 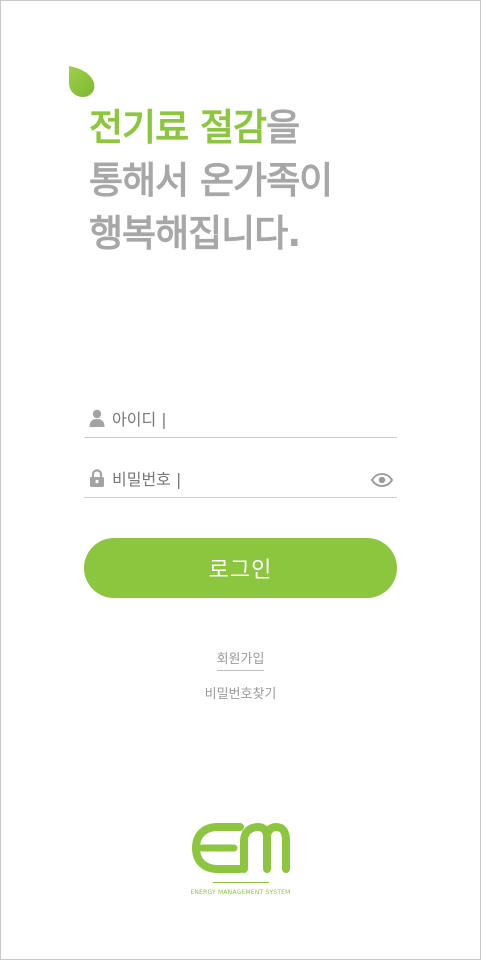 I want to click on eye-icon, so click(x=382, y=480).